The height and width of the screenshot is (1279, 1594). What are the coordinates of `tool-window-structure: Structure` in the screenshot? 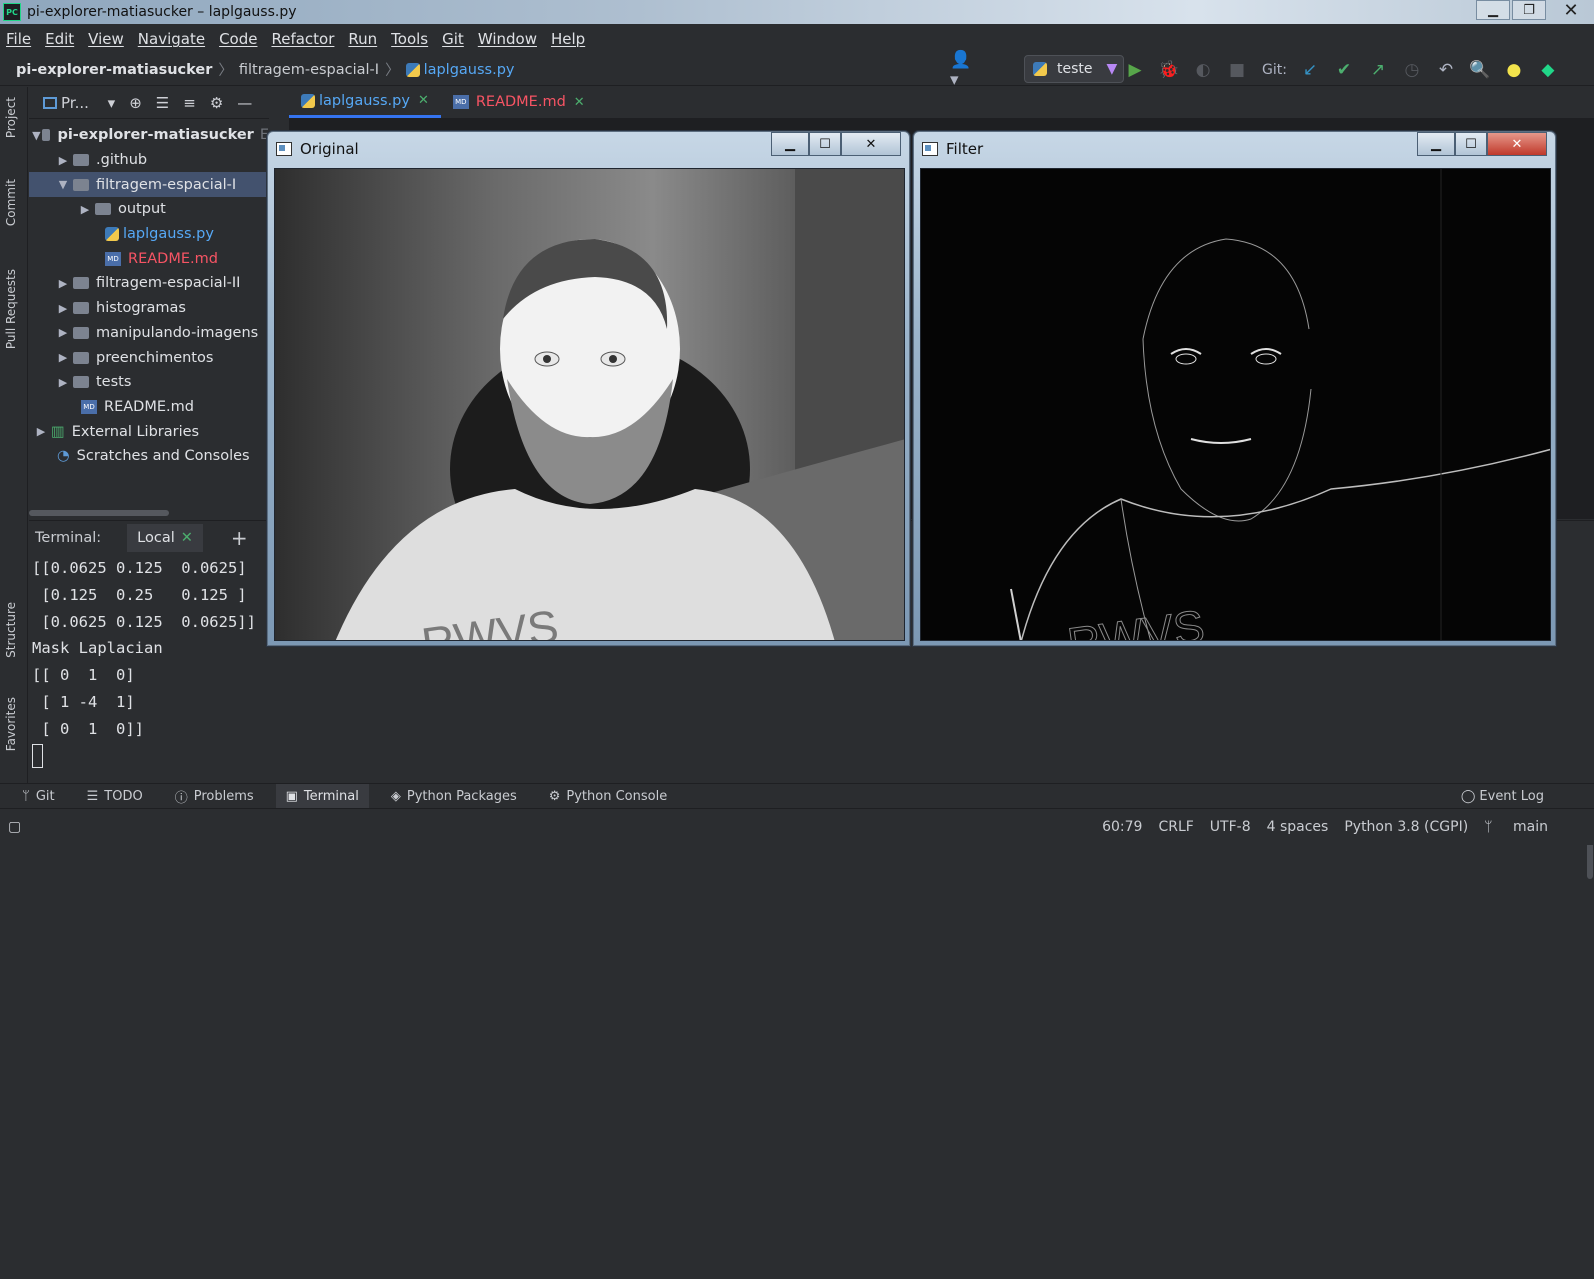 It's located at (11, 630).